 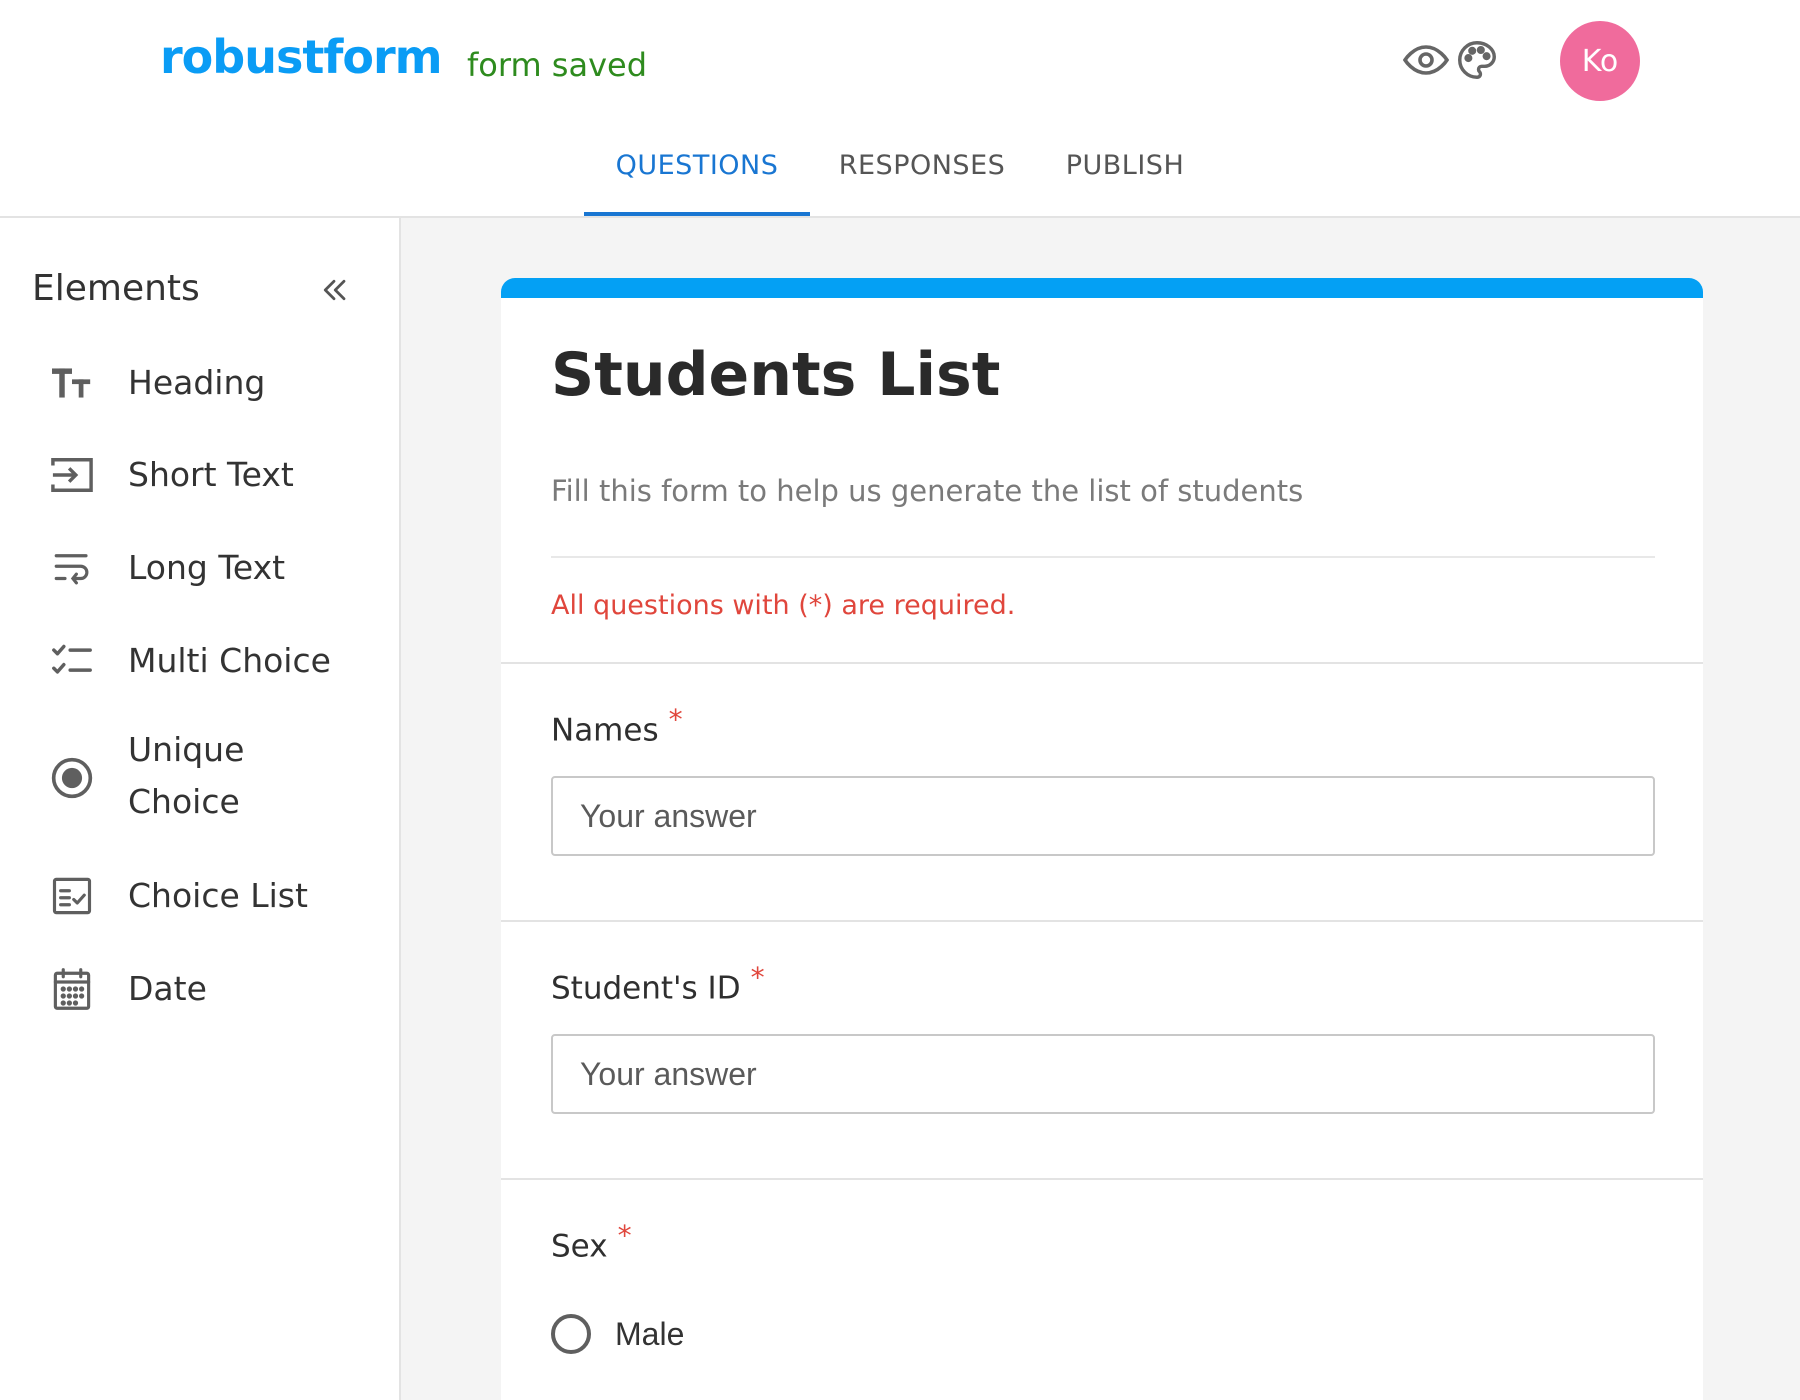 I want to click on form-tabs: QUESTIONS RESPONSES PUBLISH, so click(x=900, y=178).